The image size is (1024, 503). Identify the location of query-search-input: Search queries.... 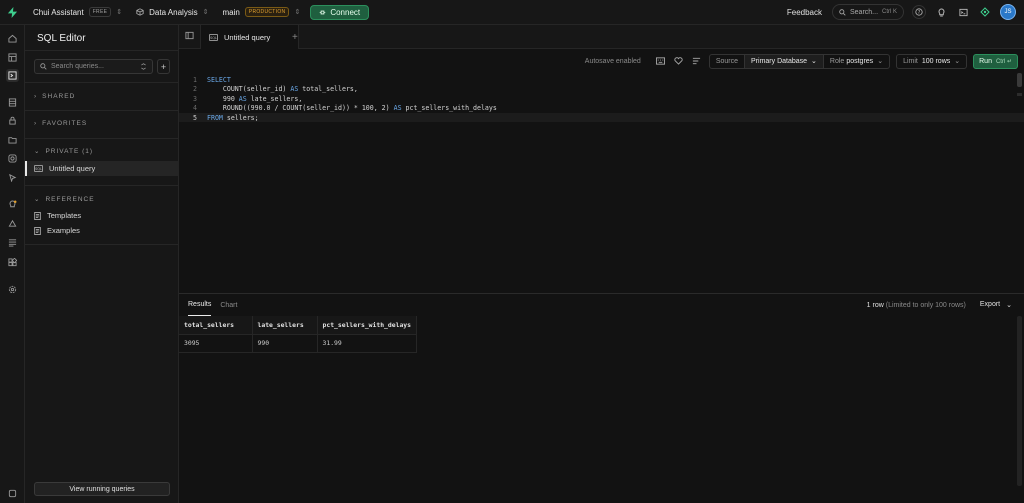
(93, 66).